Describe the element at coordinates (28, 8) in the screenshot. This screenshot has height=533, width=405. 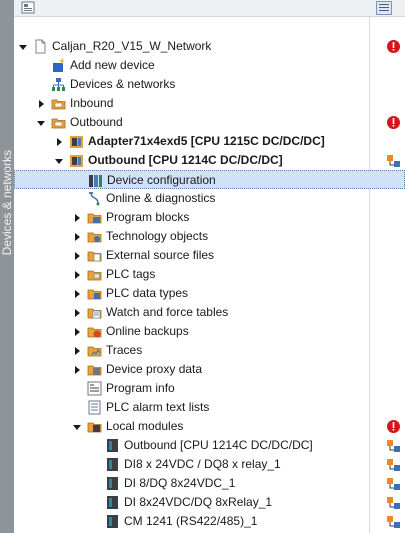
I see `tree-toolbar-icon` at that location.